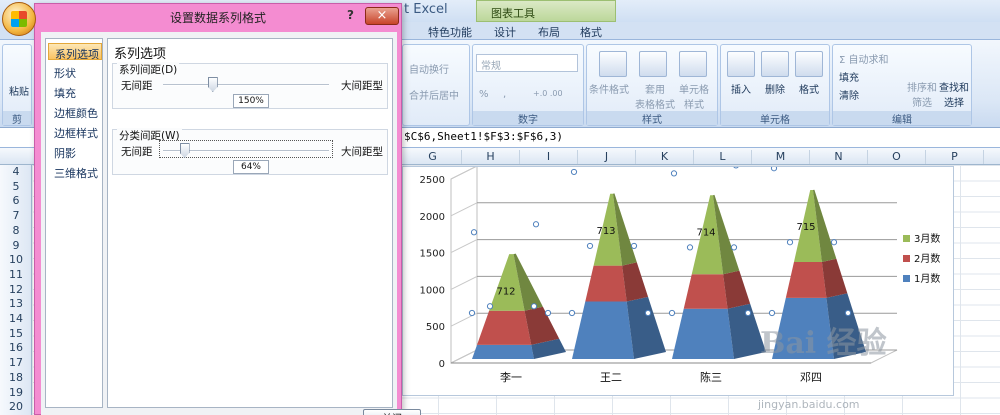  What do you see at coordinates (16, 377) in the screenshot?
I see `row-header: 18` at bounding box center [16, 377].